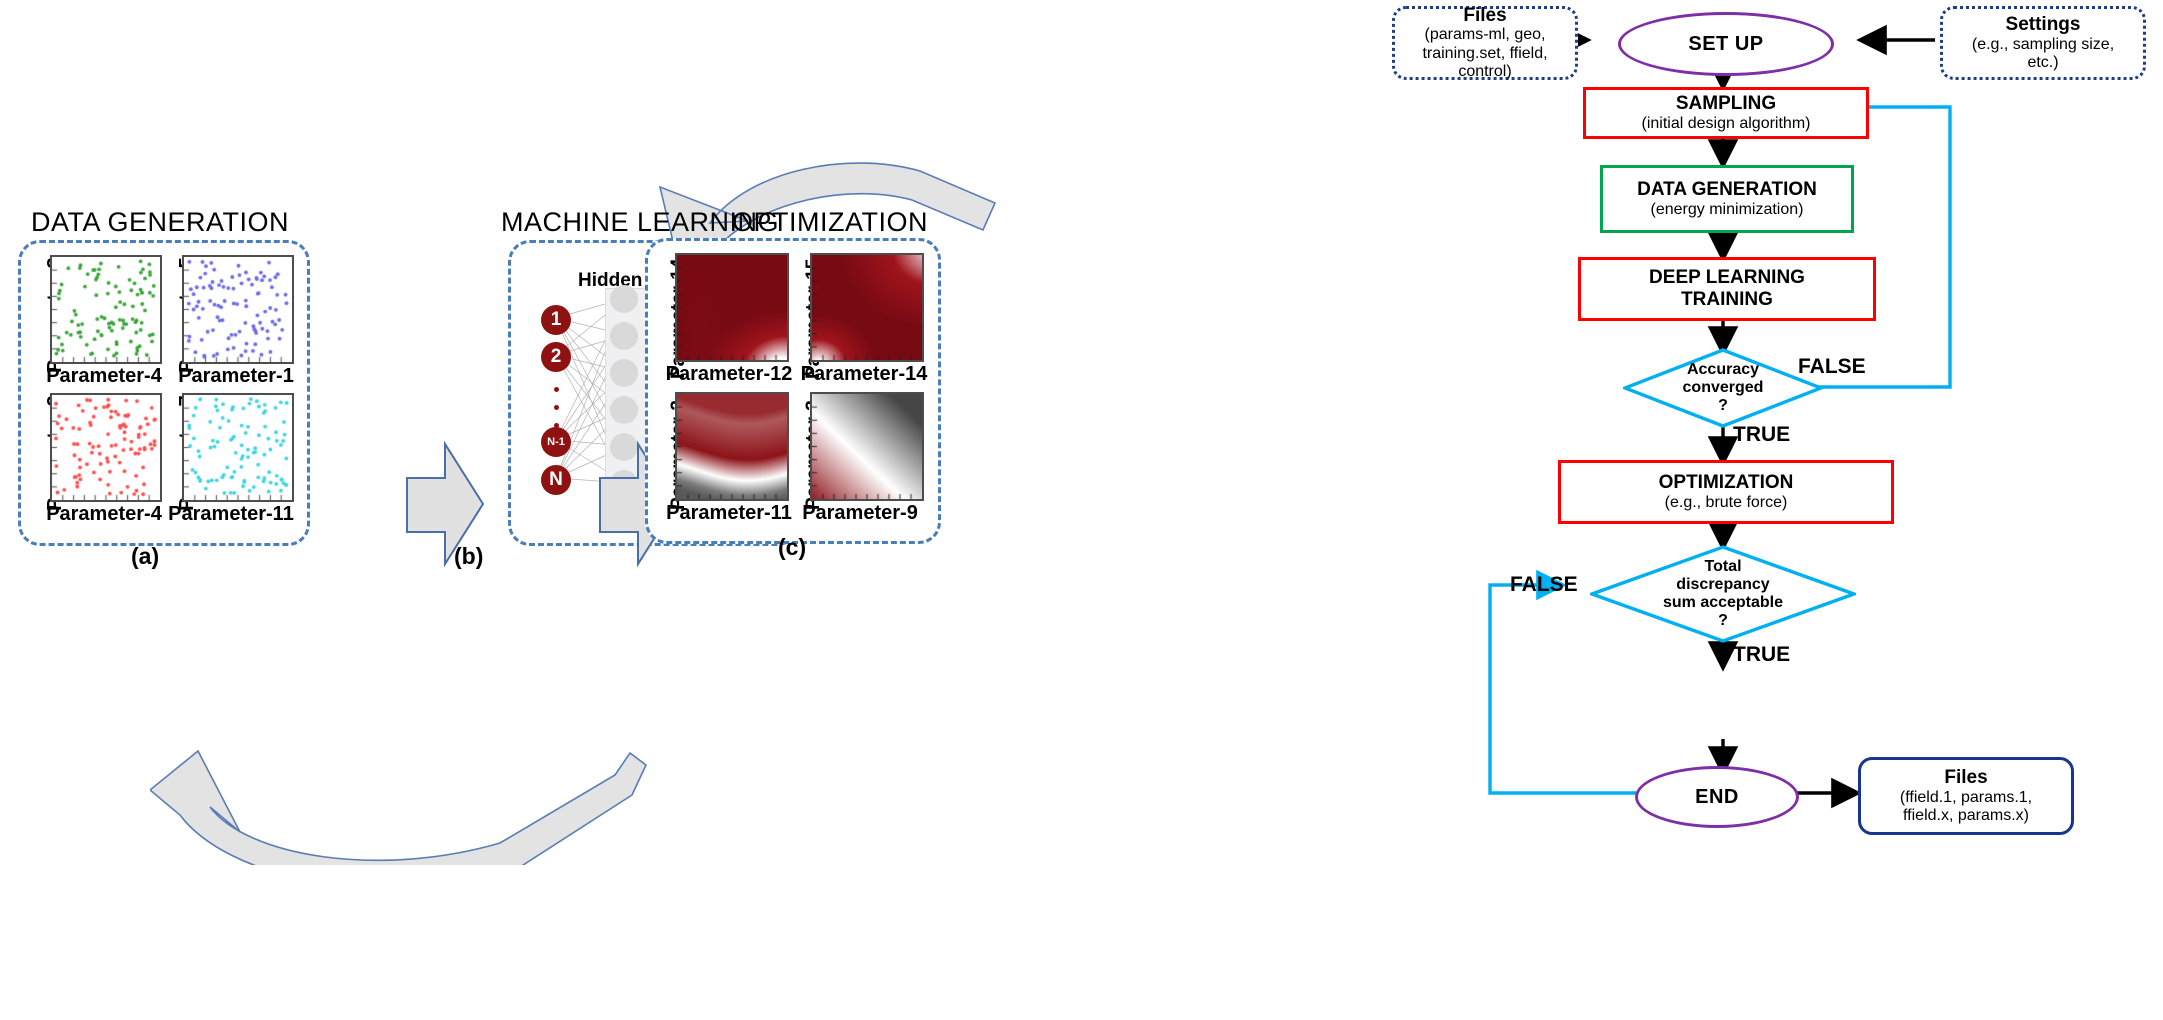  What do you see at coordinates (236, 376) in the screenshot?
I see `scatter-plot-2-xlabel: Parameter-1` at bounding box center [236, 376].